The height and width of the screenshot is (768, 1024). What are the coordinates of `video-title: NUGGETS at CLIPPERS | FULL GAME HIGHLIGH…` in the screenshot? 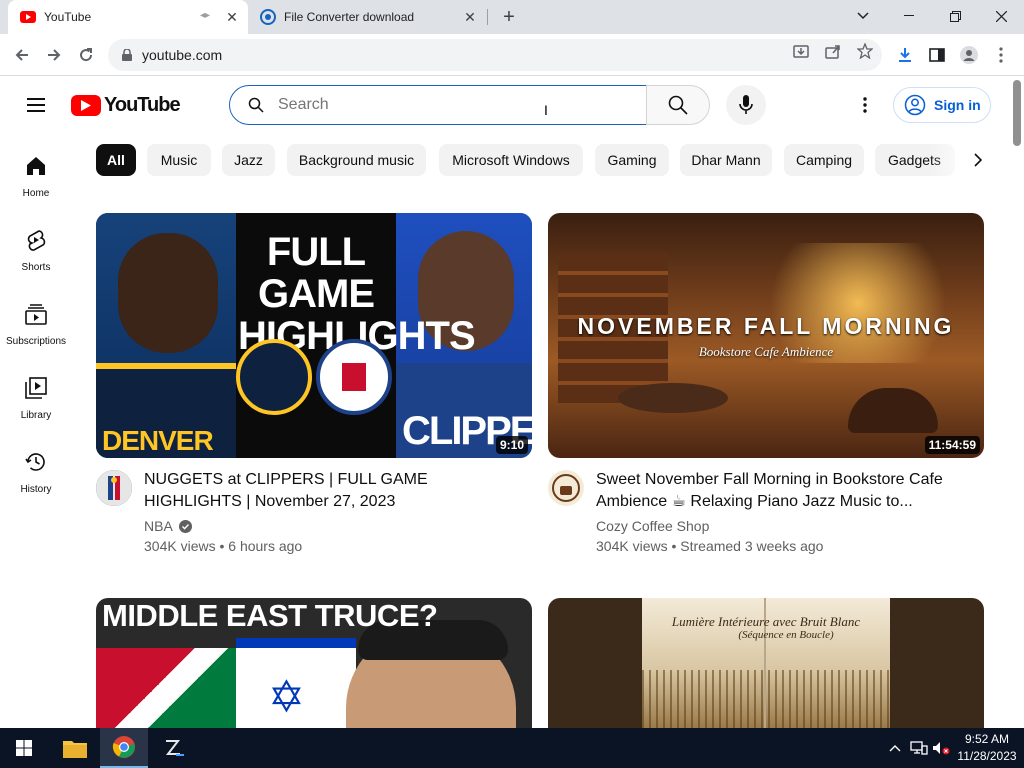 It's located at (334, 491).